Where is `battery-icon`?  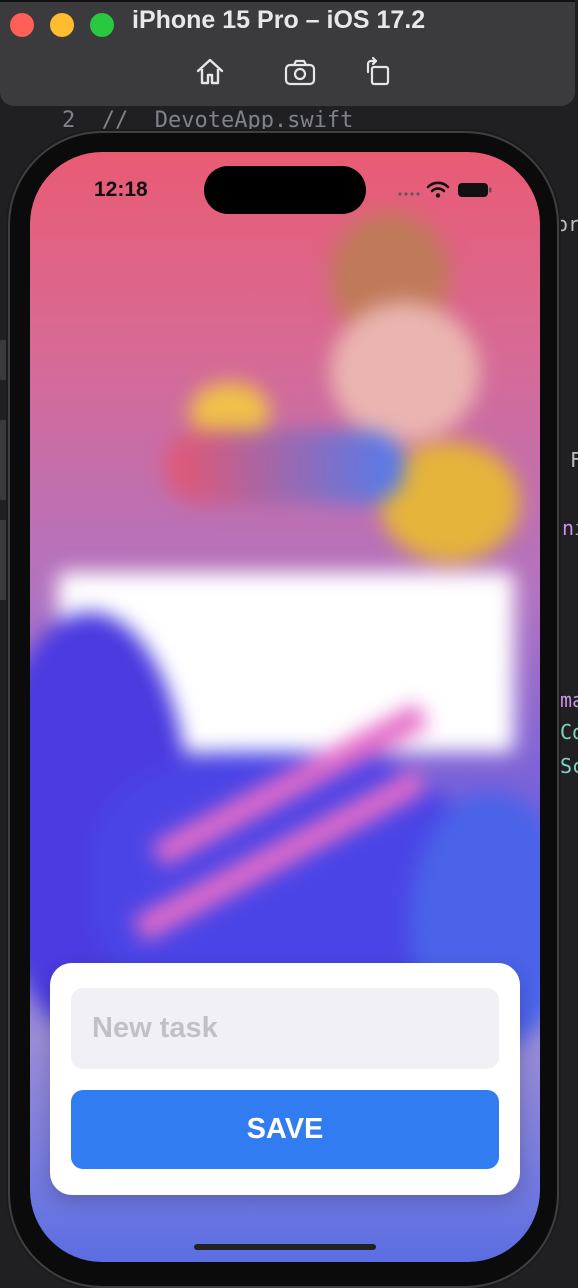 battery-icon is located at coordinates (475, 190).